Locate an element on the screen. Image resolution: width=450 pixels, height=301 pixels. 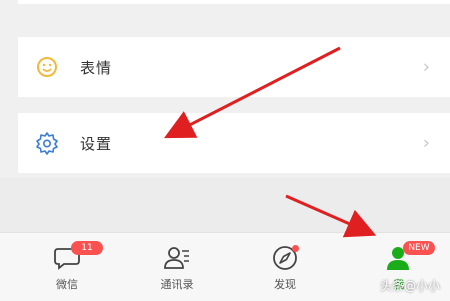
list-item-label: 设置 is located at coordinates (96, 143).